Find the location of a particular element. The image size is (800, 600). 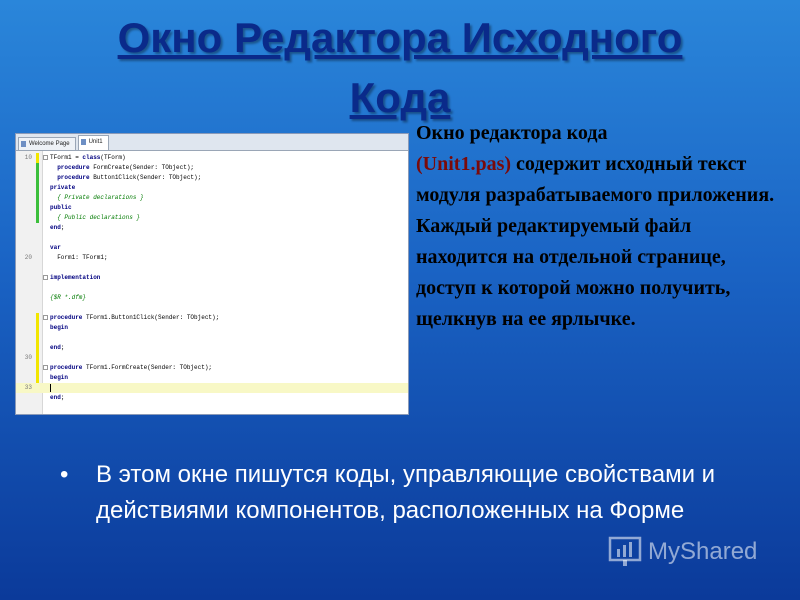

comment-token: { Private declarations } is located at coordinates (97, 197).